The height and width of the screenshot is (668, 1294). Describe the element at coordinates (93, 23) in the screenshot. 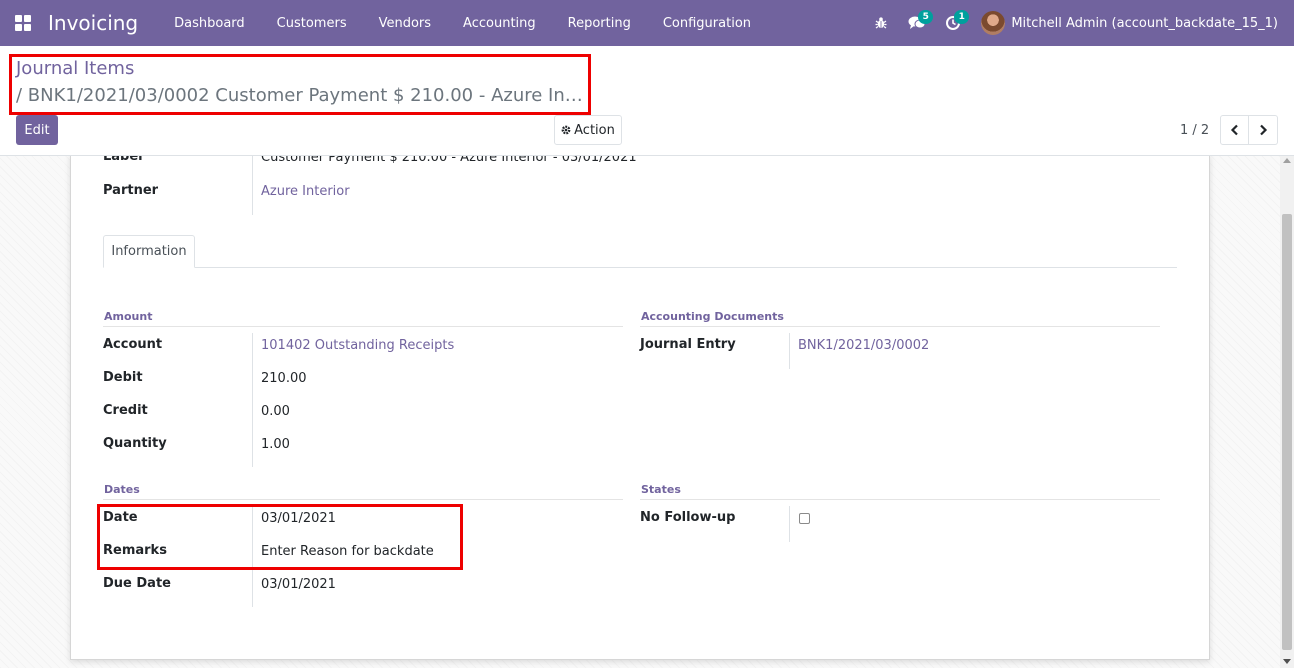

I see `app-title: Invoicing` at that location.